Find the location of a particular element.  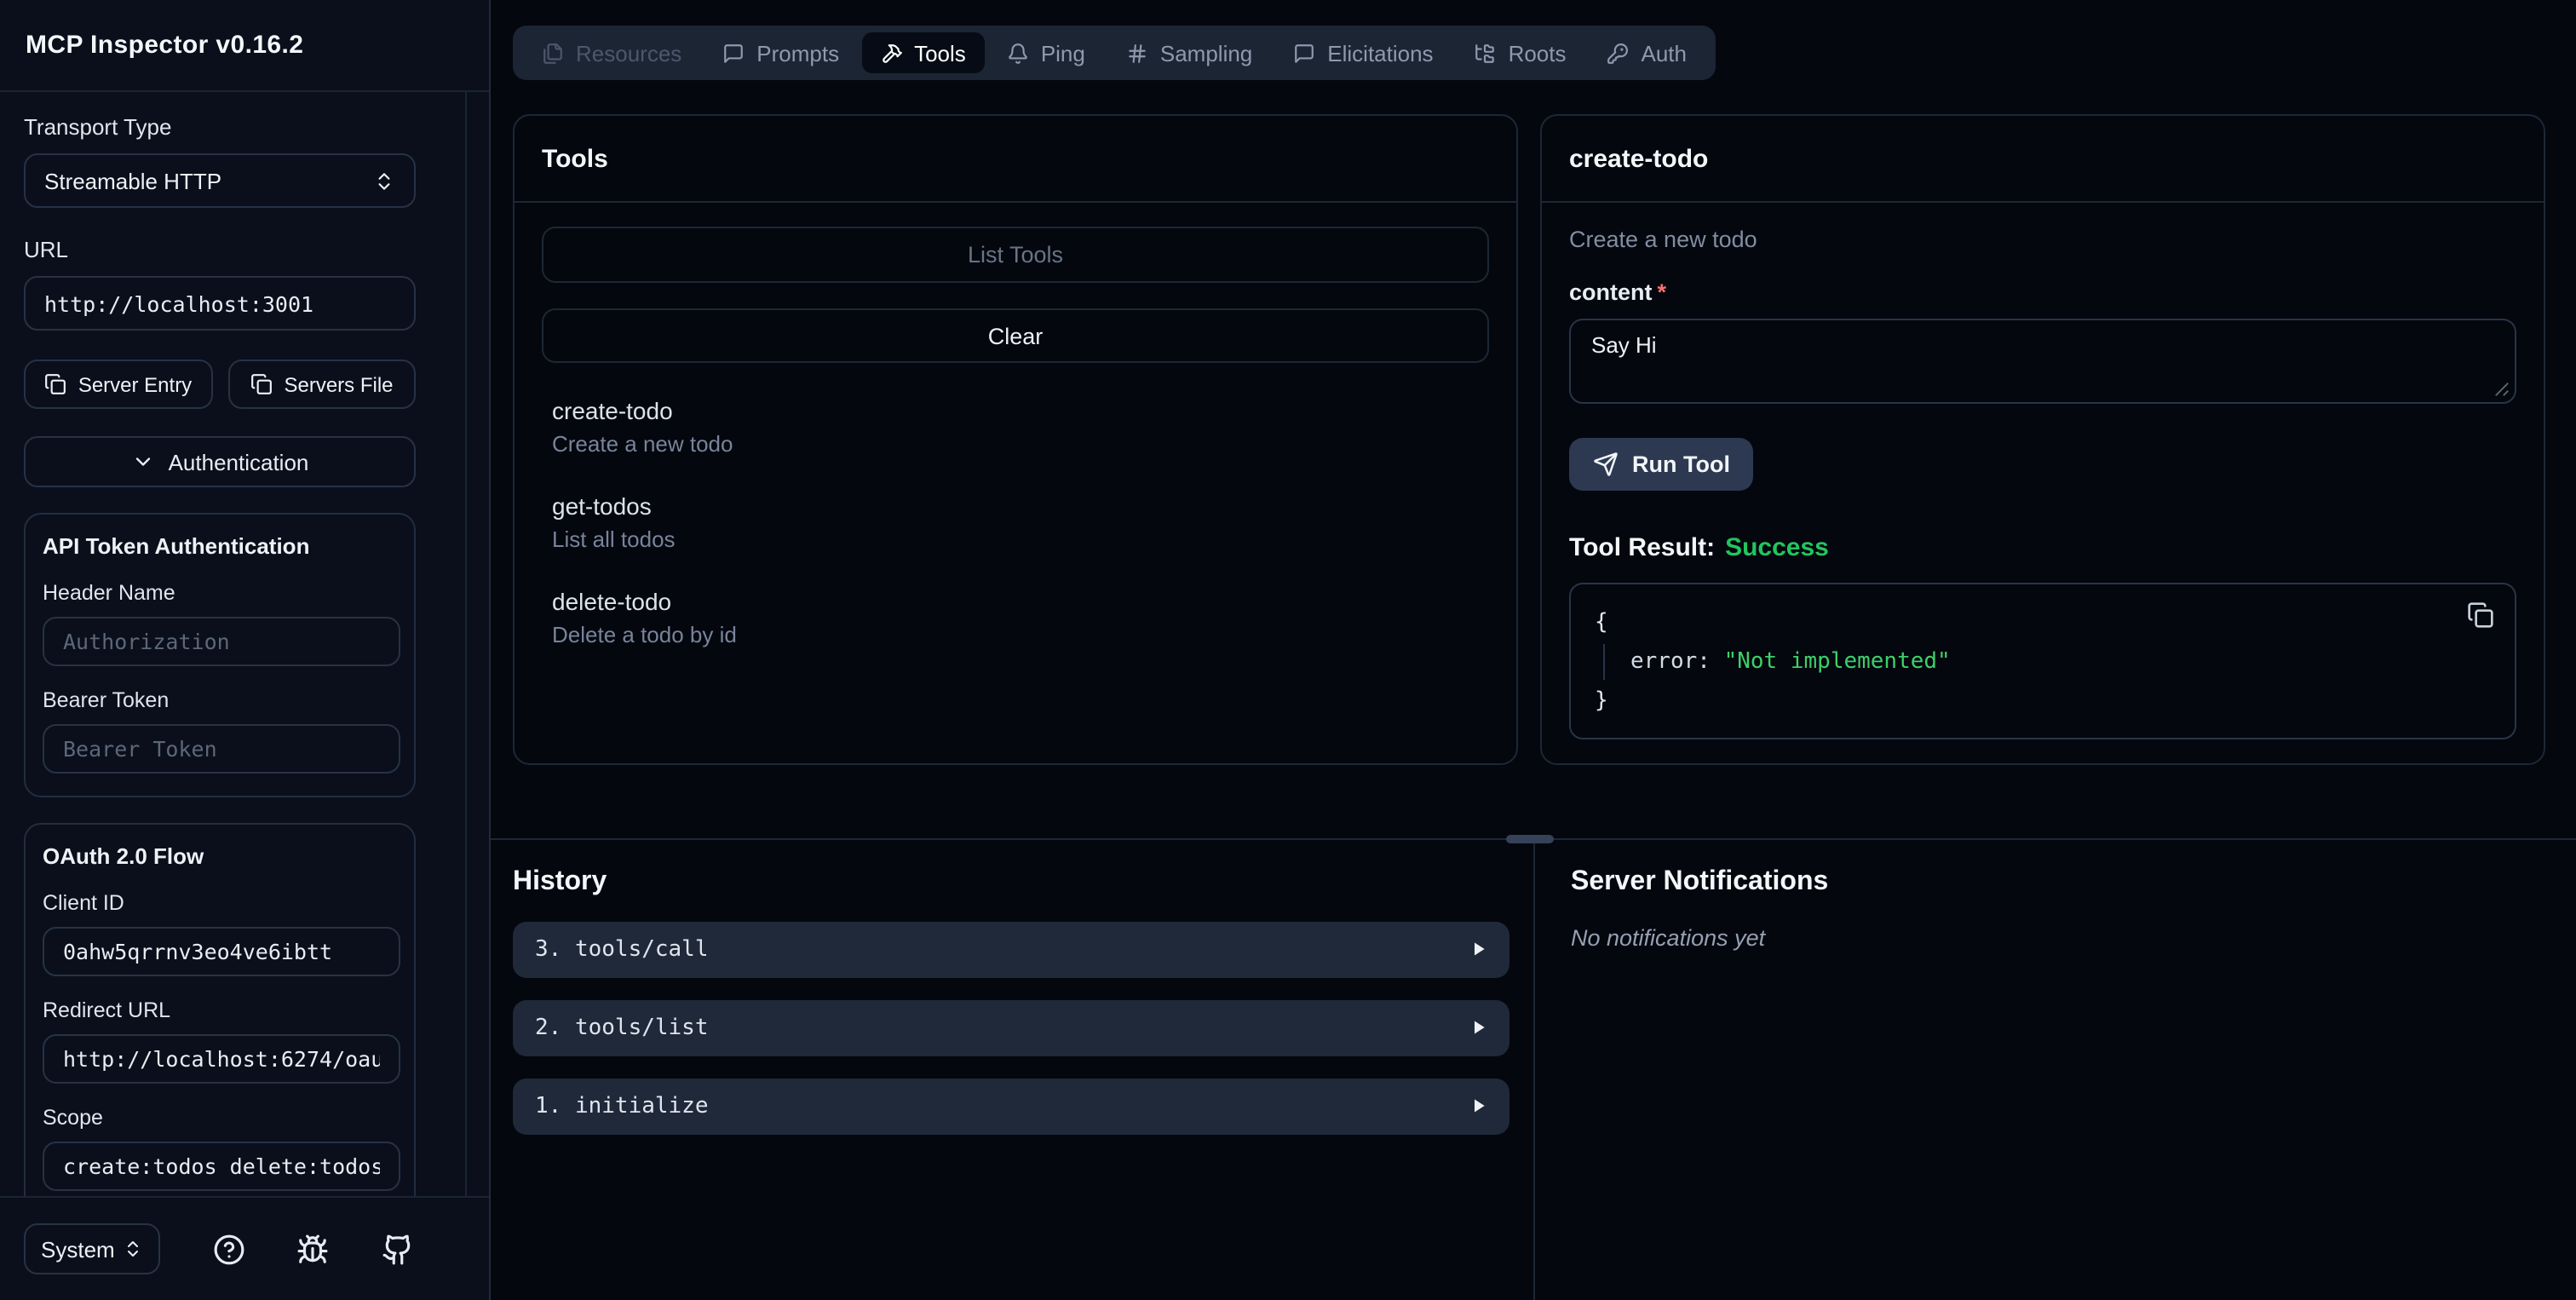

theme-select: System is located at coordinates (92, 1248).